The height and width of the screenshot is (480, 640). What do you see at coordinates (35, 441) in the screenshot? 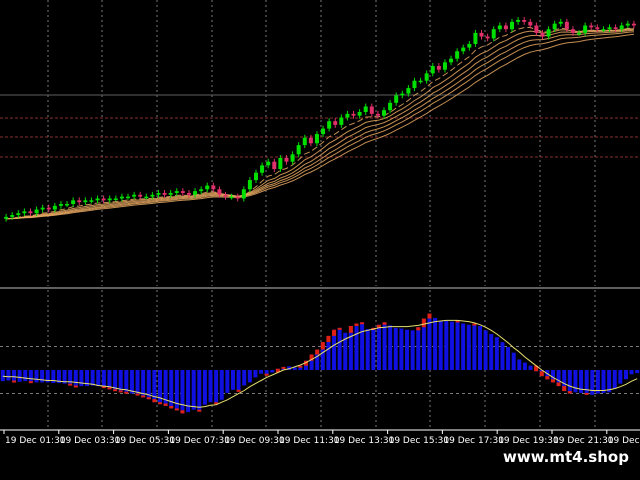
I see `time-axis-label: 19 Dec 01:30` at bounding box center [35, 441].